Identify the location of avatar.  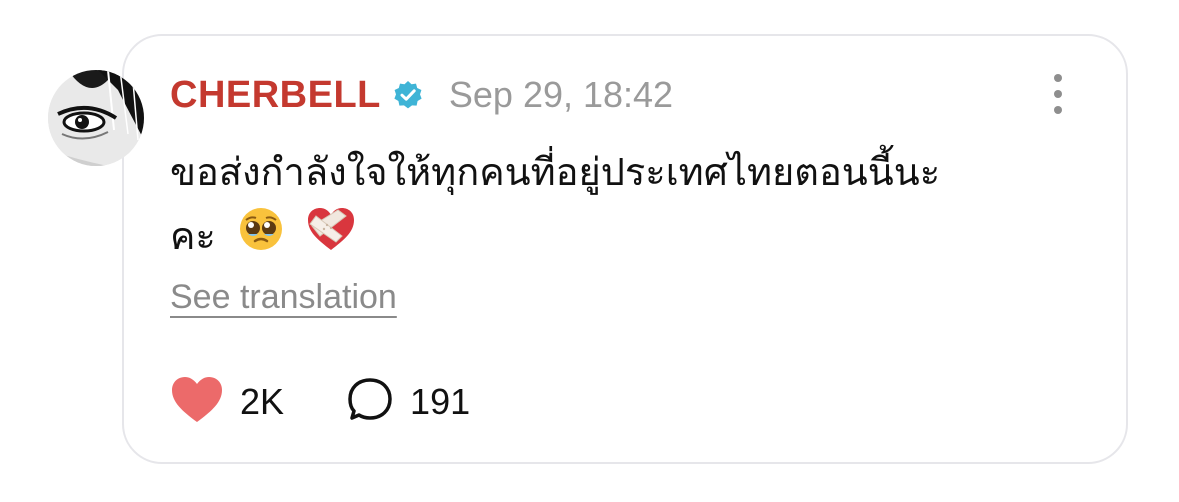
(96, 118).